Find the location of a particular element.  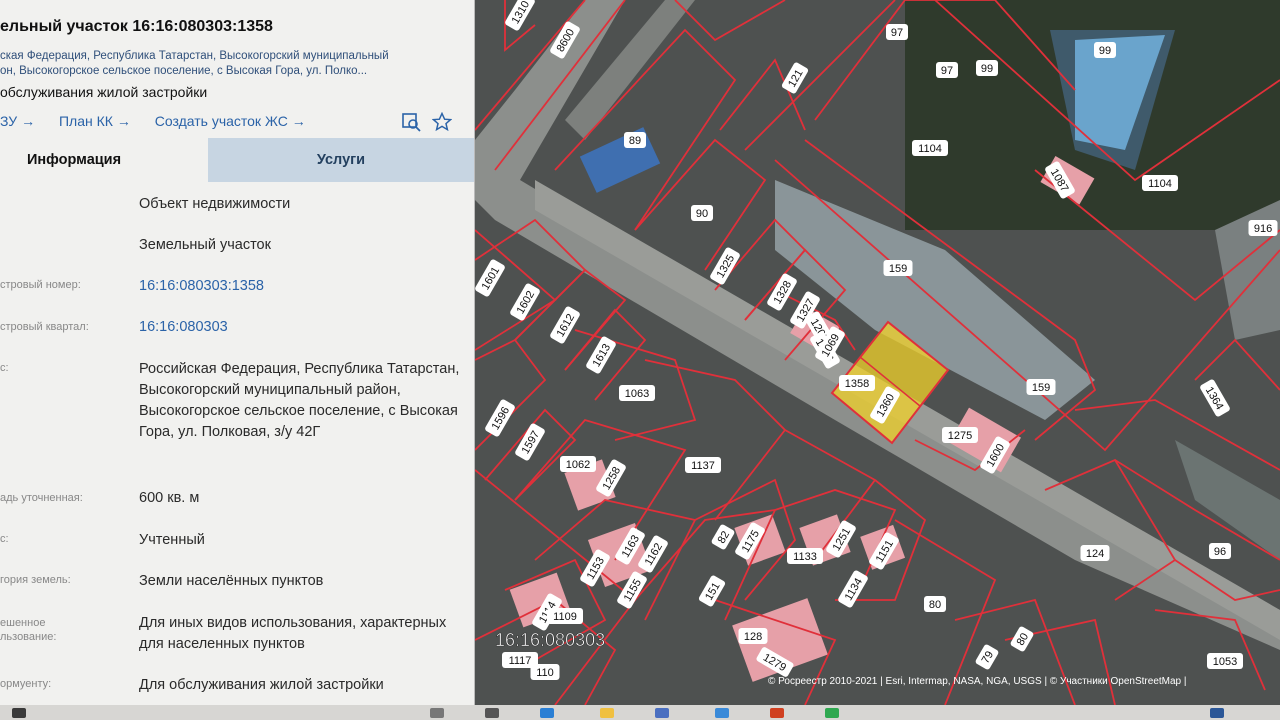

cadastral-number-label: стровый номер: is located at coordinates (40, 285).